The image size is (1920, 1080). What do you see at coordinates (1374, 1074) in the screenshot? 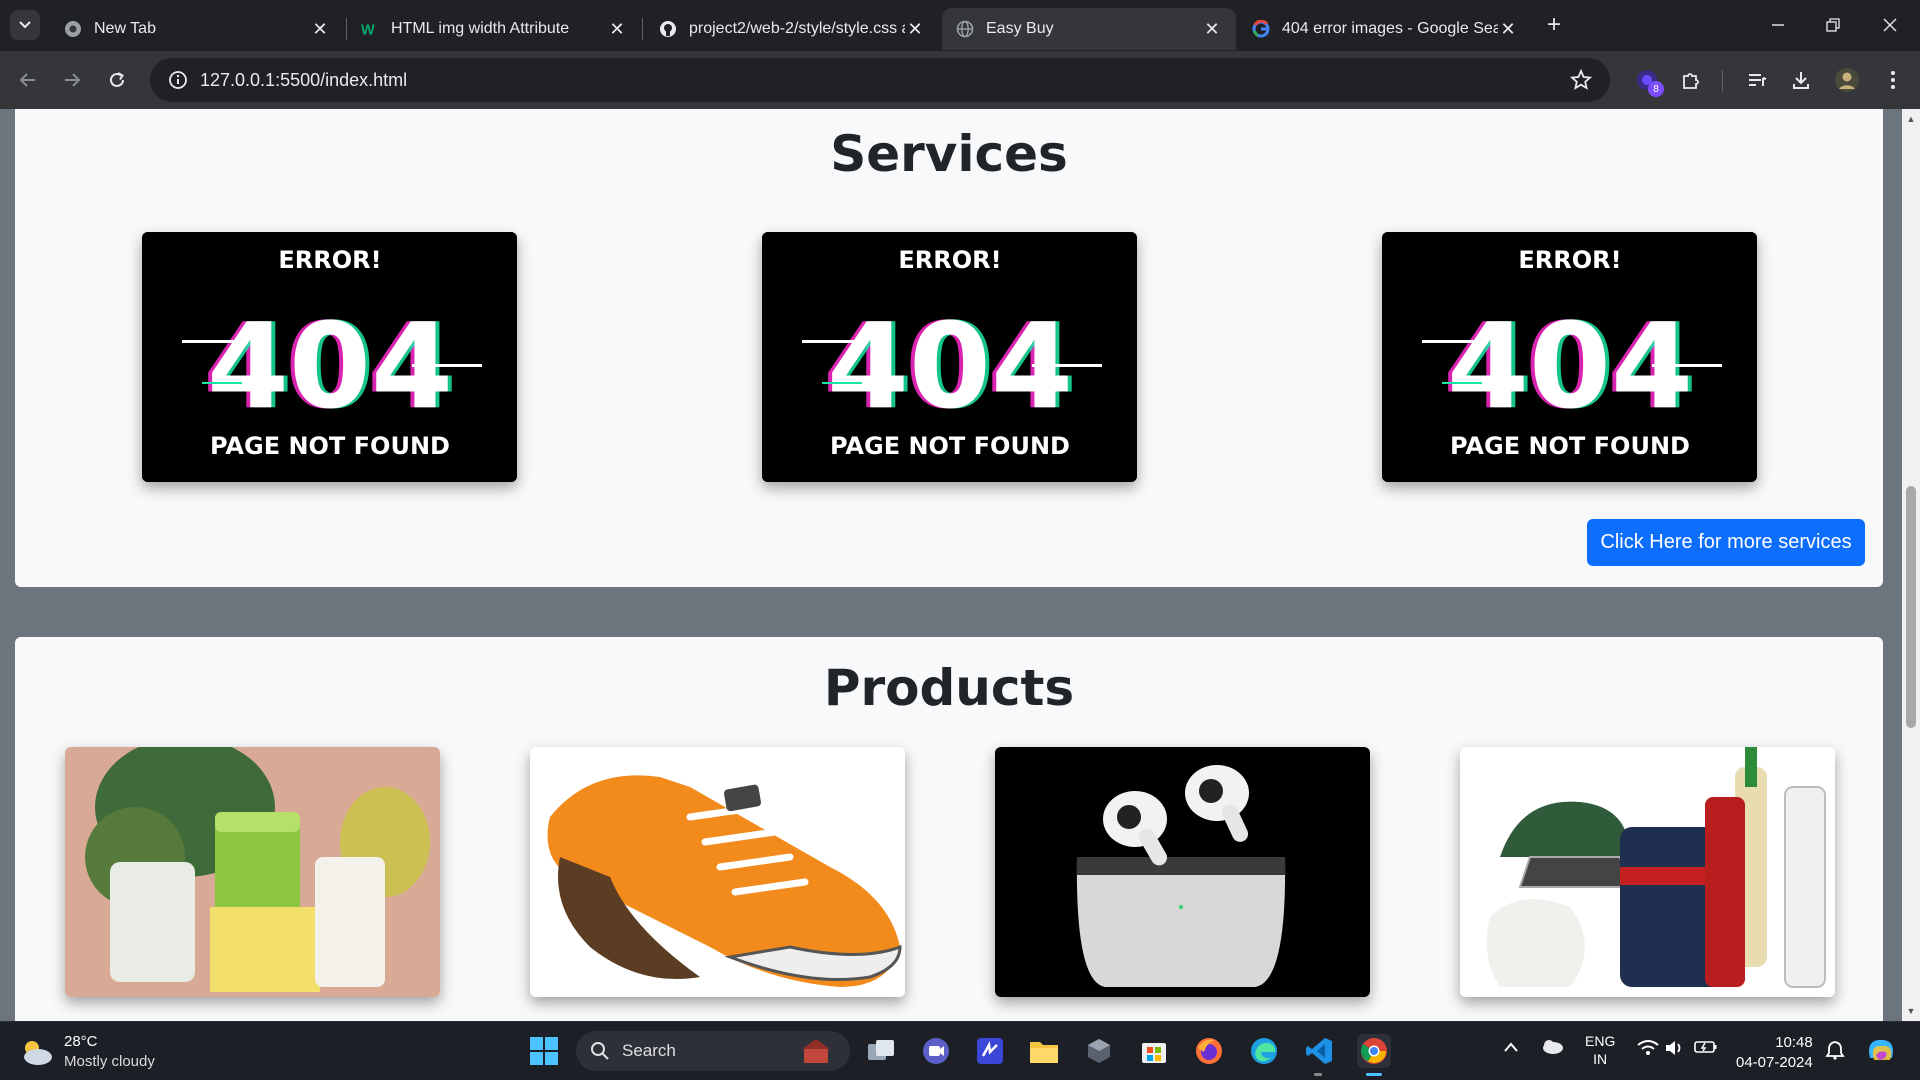
I see `active-indicator` at bounding box center [1374, 1074].